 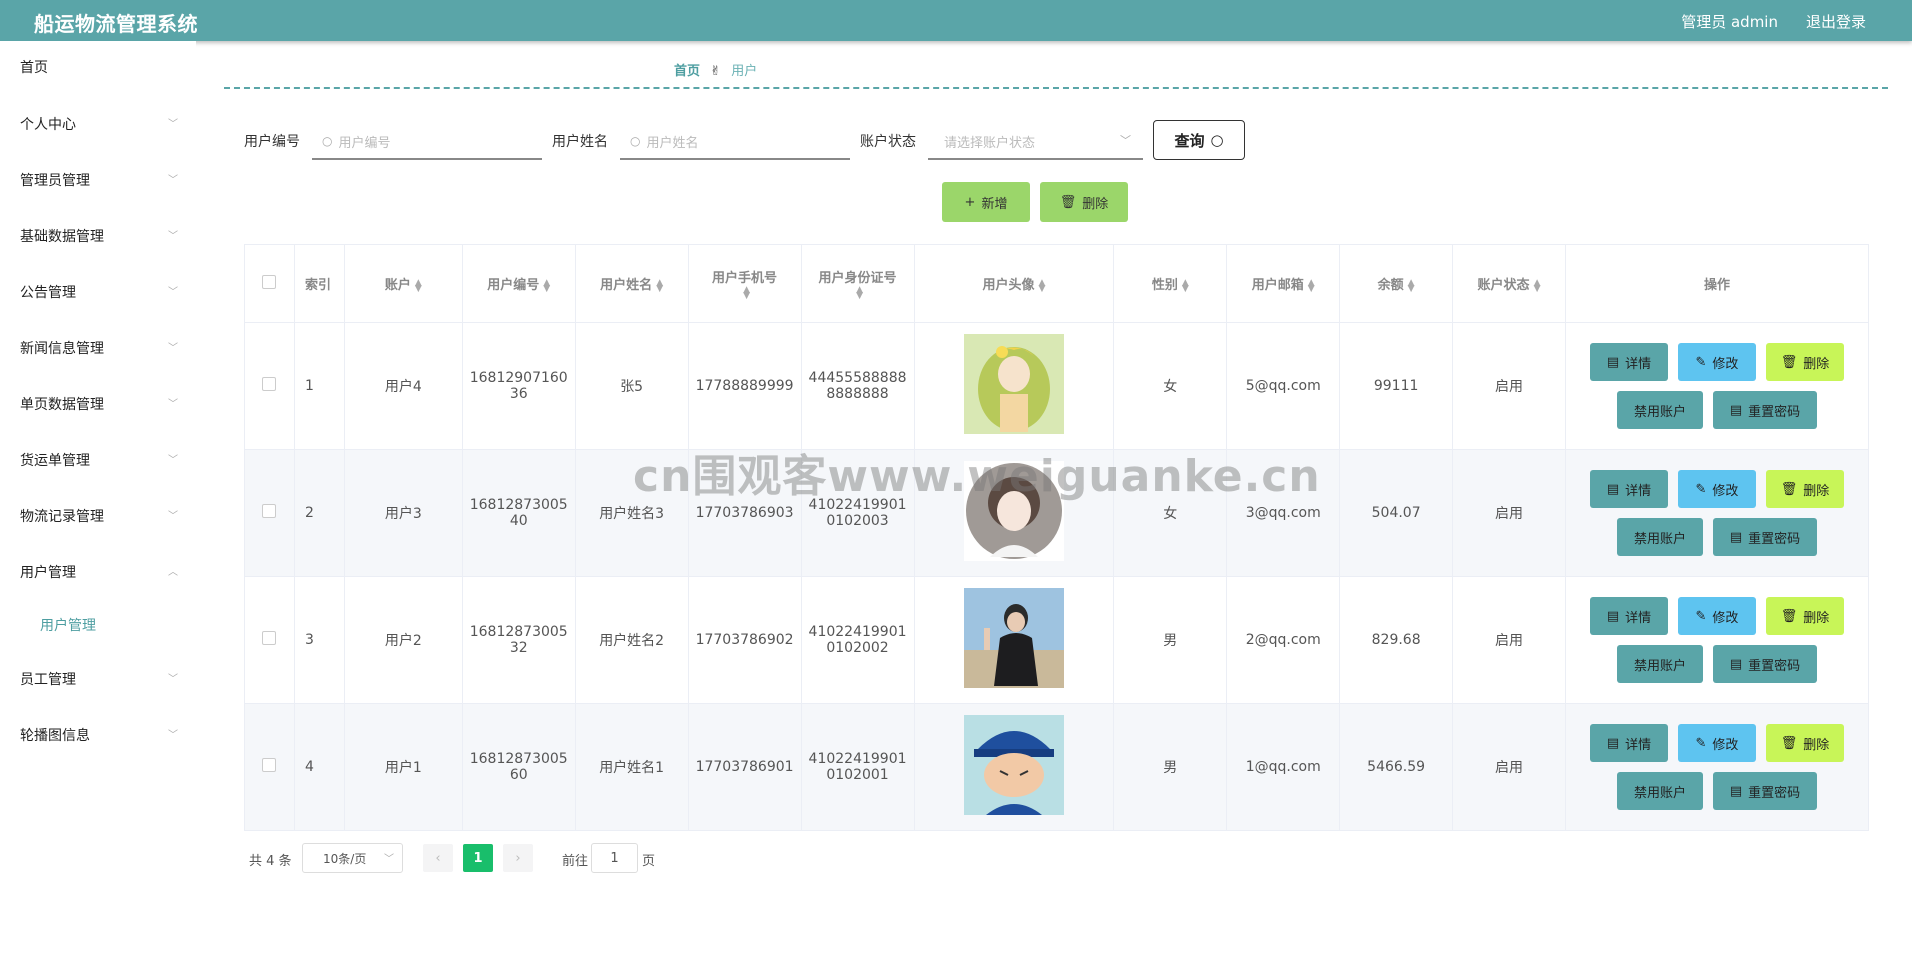 What do you see at coordinates (1035, 142) in the screenshot?
I see `status-select: 请选择账户状态 ﹀` at bounding box center [1035, 142].